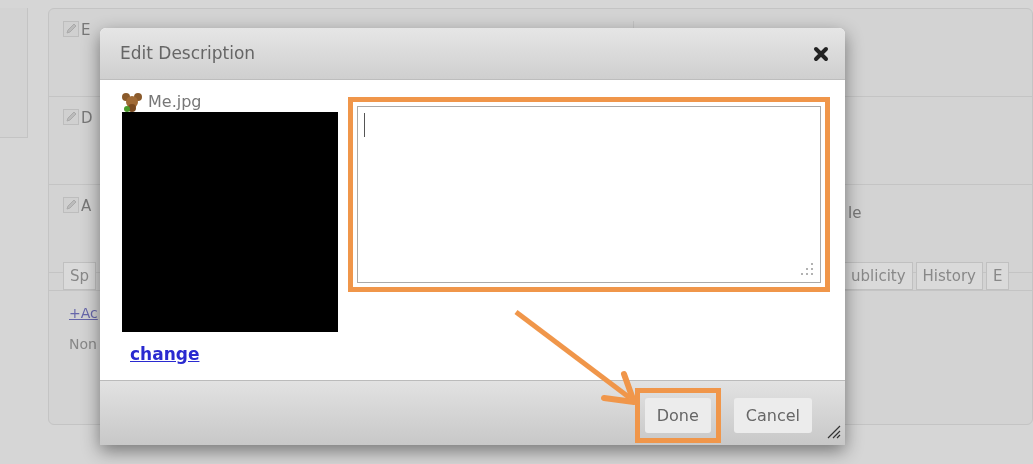  What do you see at coordinates (997, 276) in the screenshot?
I see `tab: E` at bounding box center [997, 276].